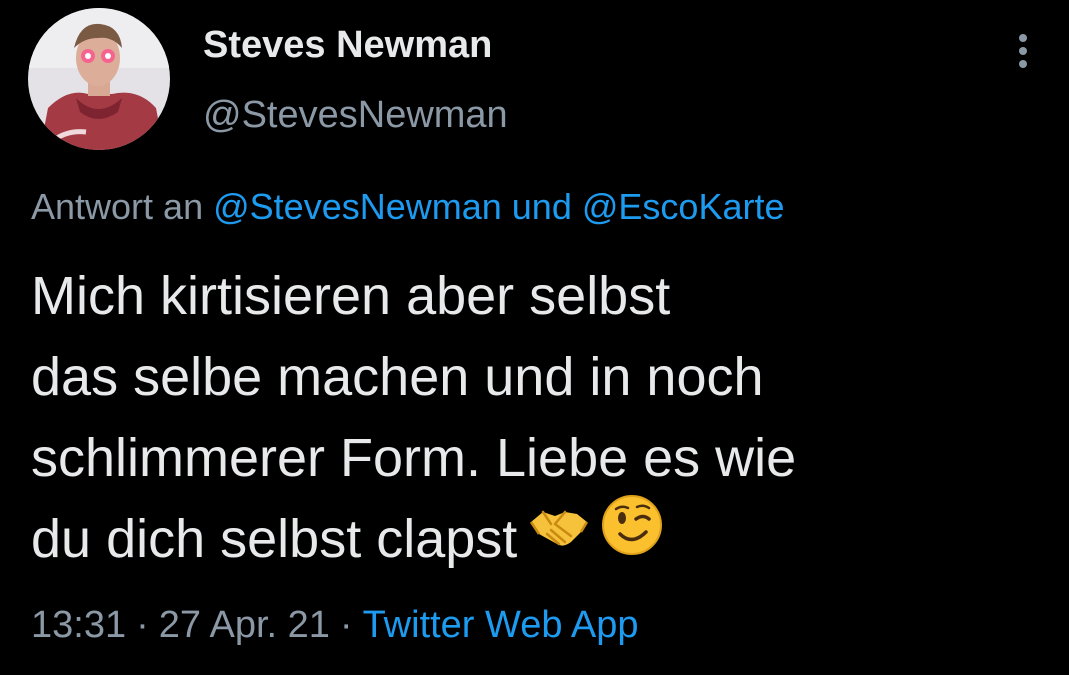 The height and width of the screenshot is (675, 1069). What do you see at coordinates (683, 206) in the screenshot?
I see `reply-mention-link: @EscoKarte` at bounding box center [683, 206].